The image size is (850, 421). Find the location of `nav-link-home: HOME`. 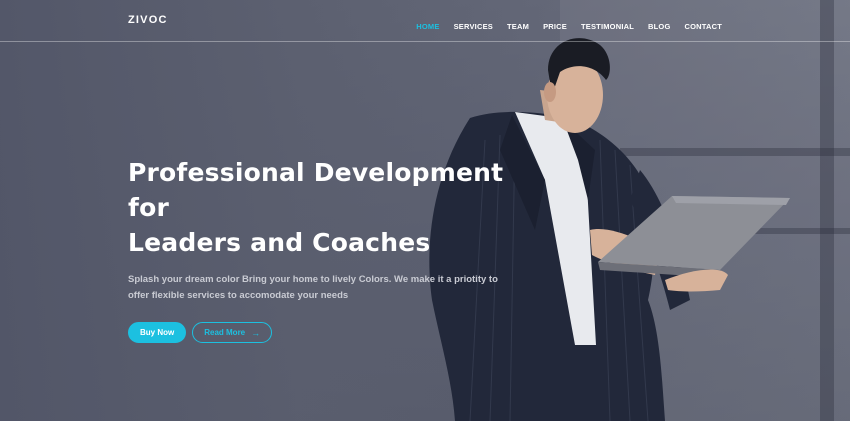

nav-link-home: HOME is located at coordinates (427, 26).